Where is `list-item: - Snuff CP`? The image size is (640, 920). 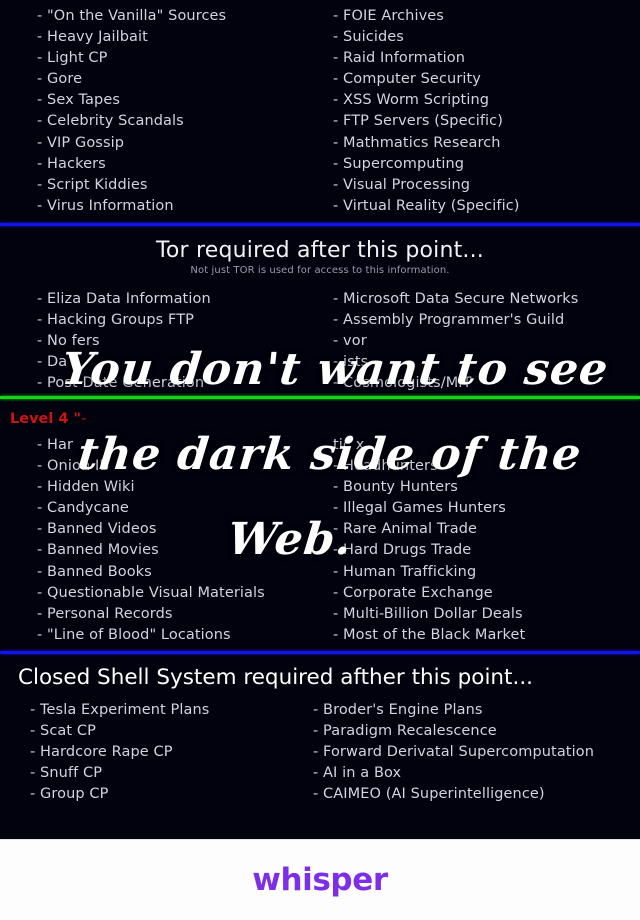 list-item: - Snuff CP is located at coordinates (66, 773).